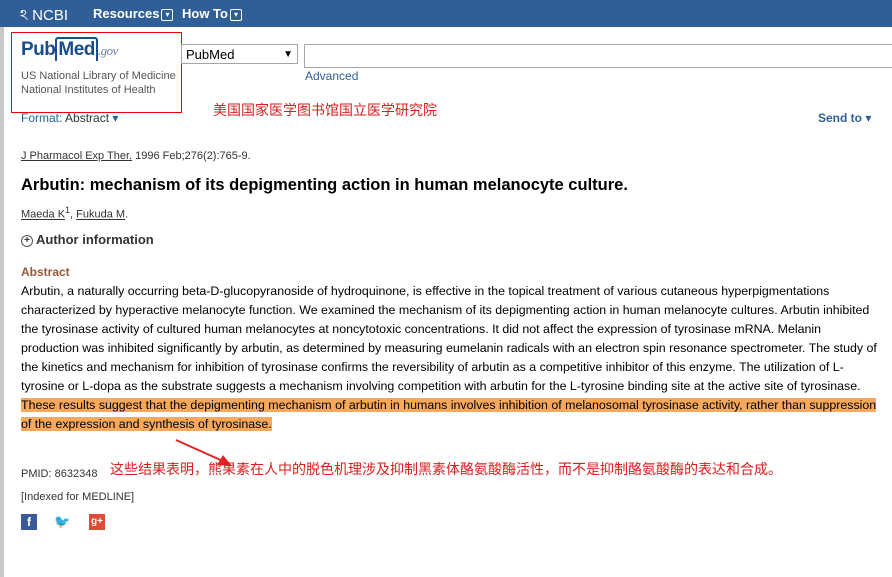  What do you see at coordinates (43, 215) in the screenshot?
I see `author-link: Maeda K` at bounding box center [43, 215].